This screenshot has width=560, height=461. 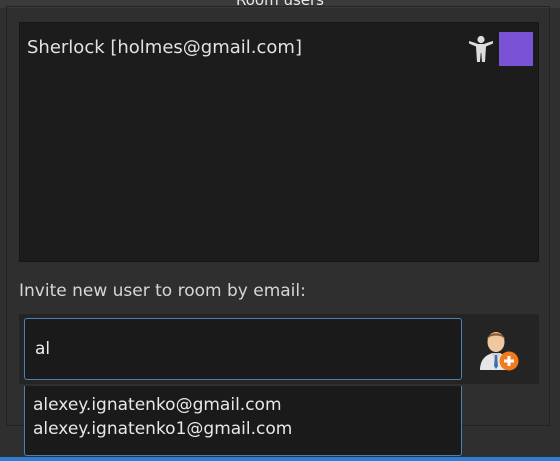 I want to click on user-color-swatch, so click(x=516, y=49).